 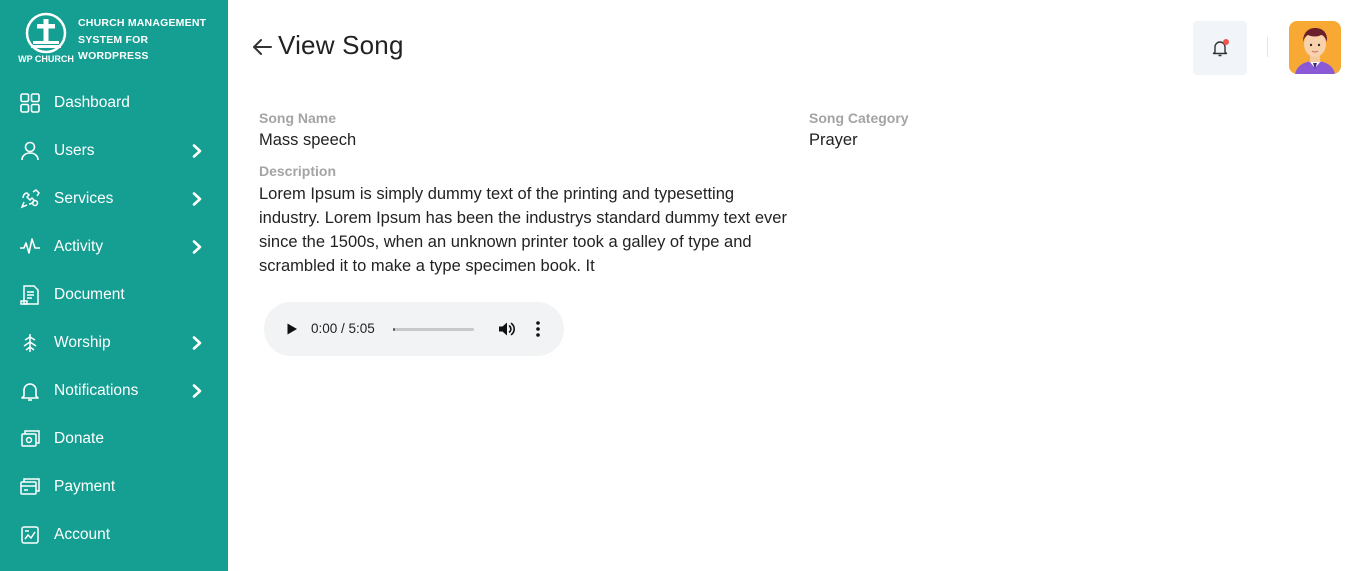 What do you see at coordinates (96, 390) in the screenshot?
I see `sidebar-item-label: Notifications` at bounding box center [96, 390].